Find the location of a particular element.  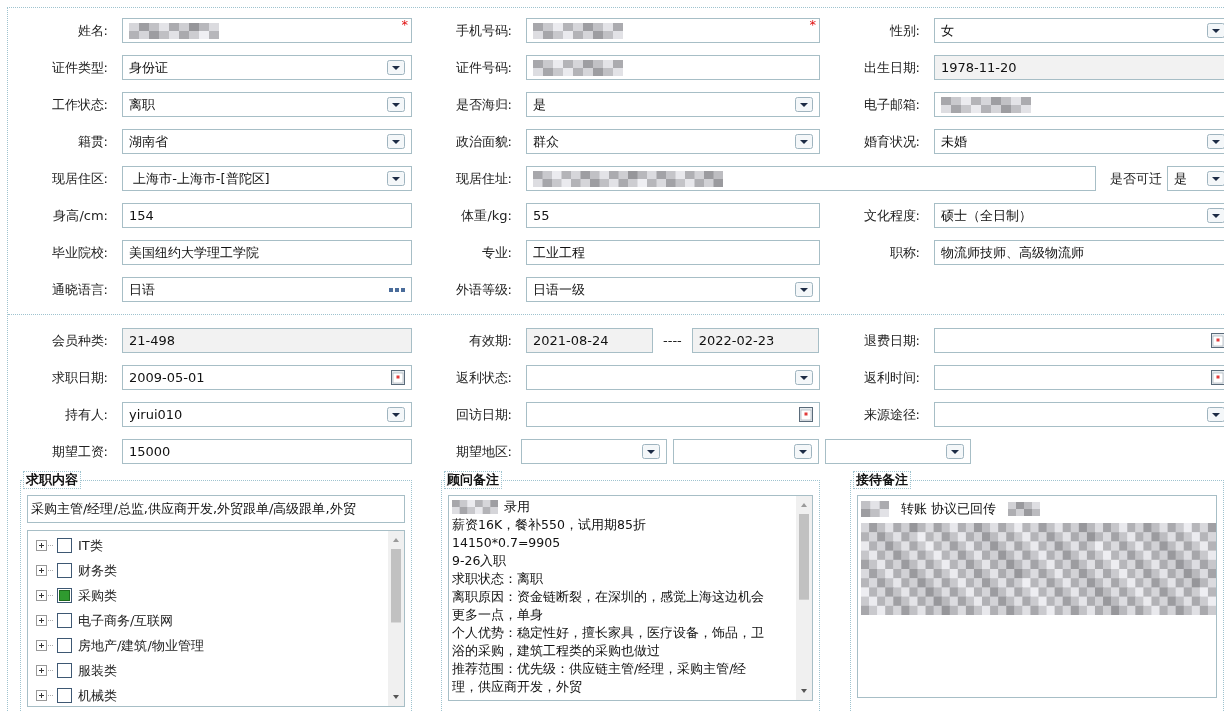

text-field: 55 is located at coordinates (673, 215).